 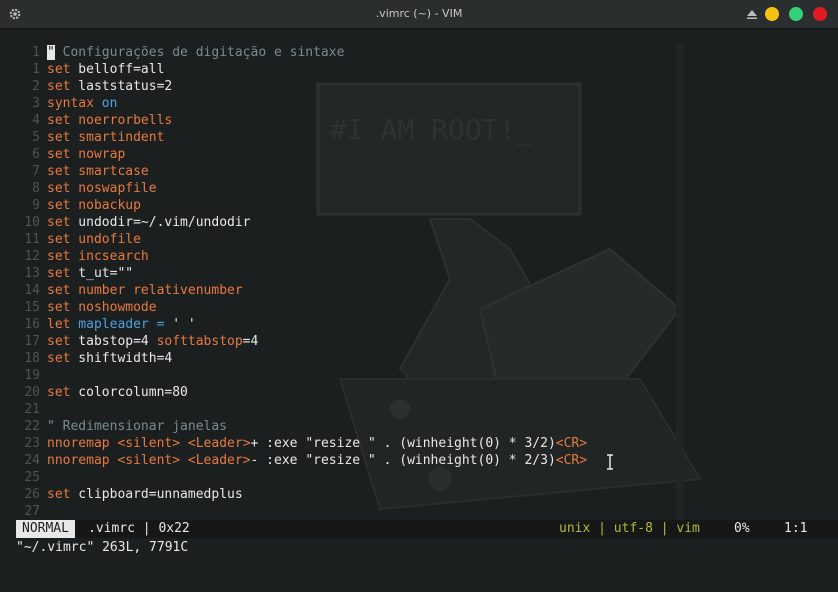 What do you see at coordinates (419, 120) in the screenshot?
I see `code-line: 4 set noerrorbells` at bounding box center [419, 120].